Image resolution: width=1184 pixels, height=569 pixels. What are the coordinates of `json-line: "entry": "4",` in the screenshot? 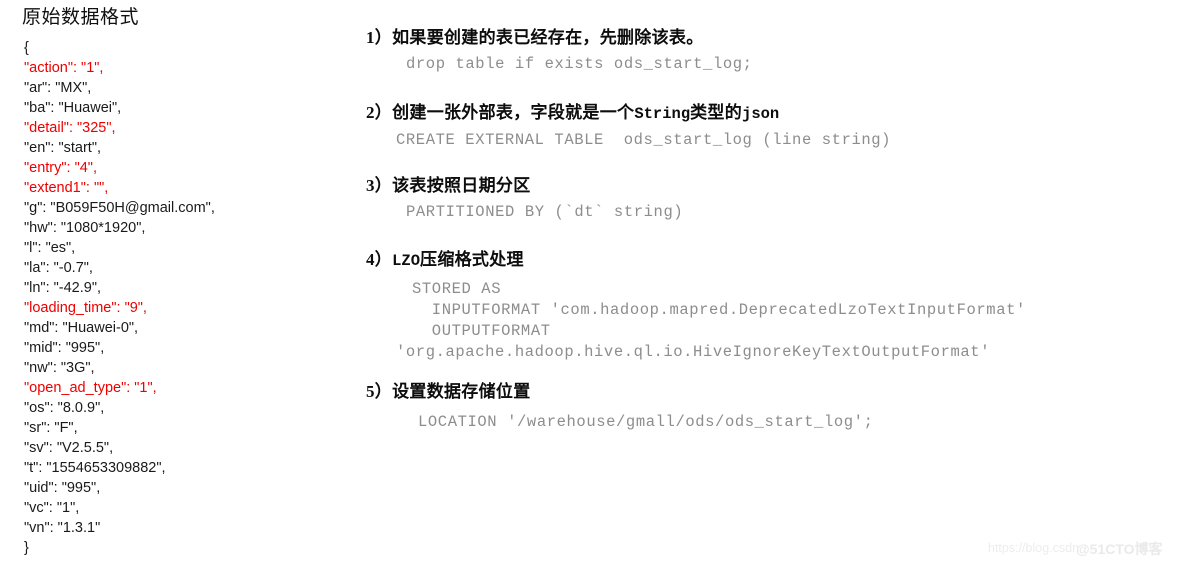 It's located at (60, 168).